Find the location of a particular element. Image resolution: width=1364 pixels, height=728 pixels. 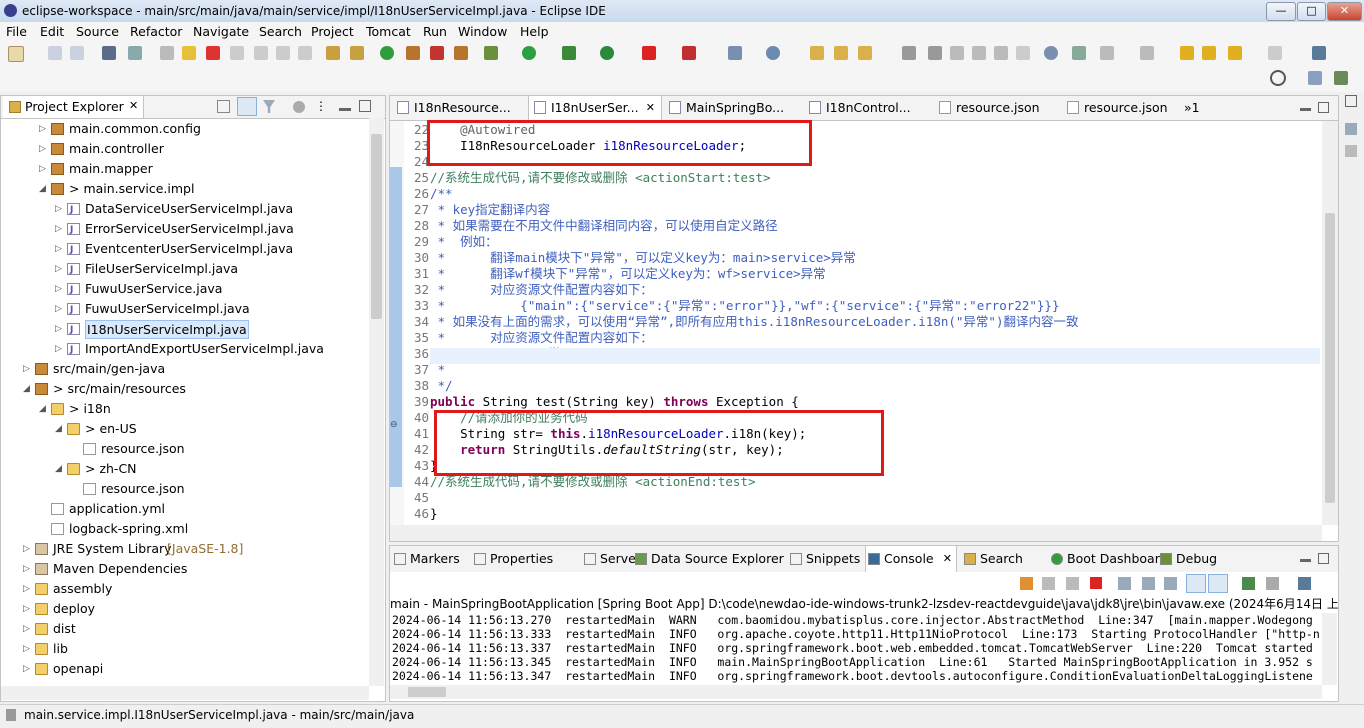

tree-item: ▷ assembly is located at coordinates (184, 589).